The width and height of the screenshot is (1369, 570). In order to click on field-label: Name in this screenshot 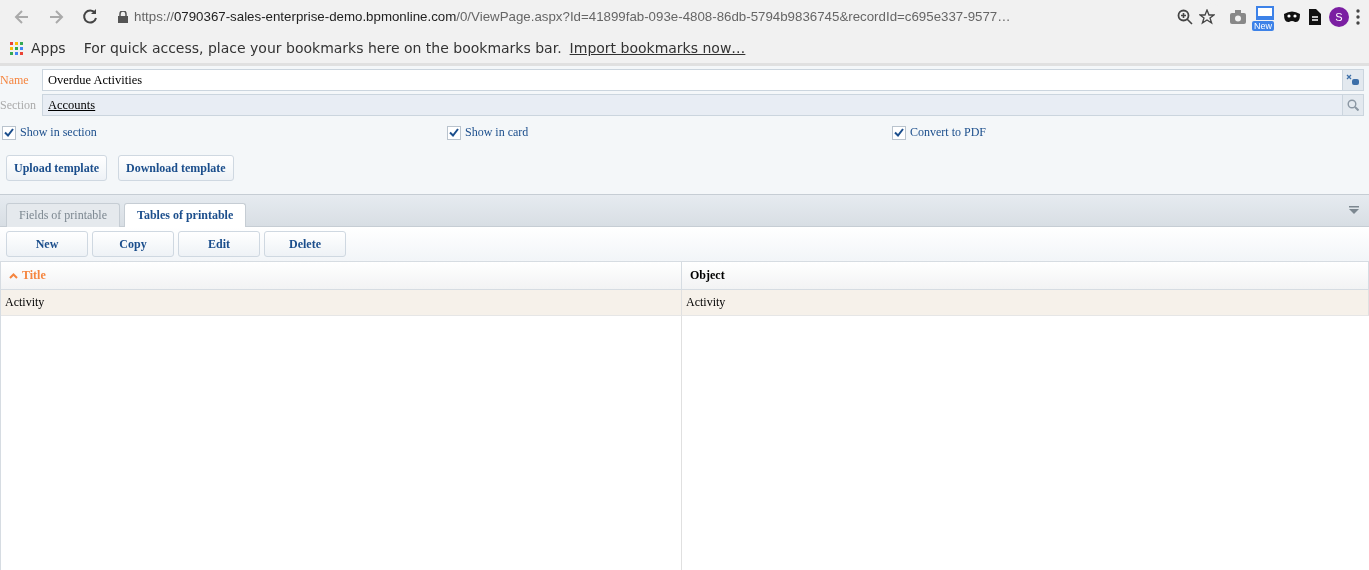, I will do `click(15, 80)`.